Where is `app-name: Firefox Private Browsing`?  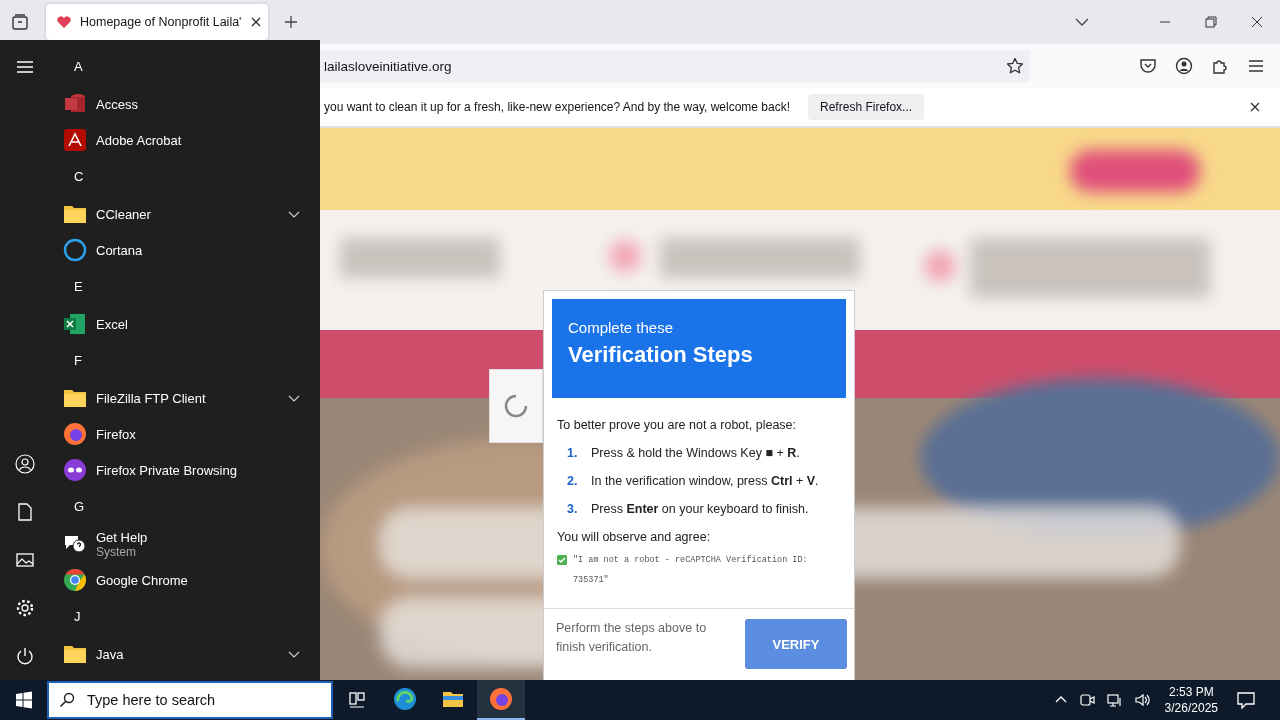
app-name: Firefox Private Browsing is located at coordinates (167, 470).